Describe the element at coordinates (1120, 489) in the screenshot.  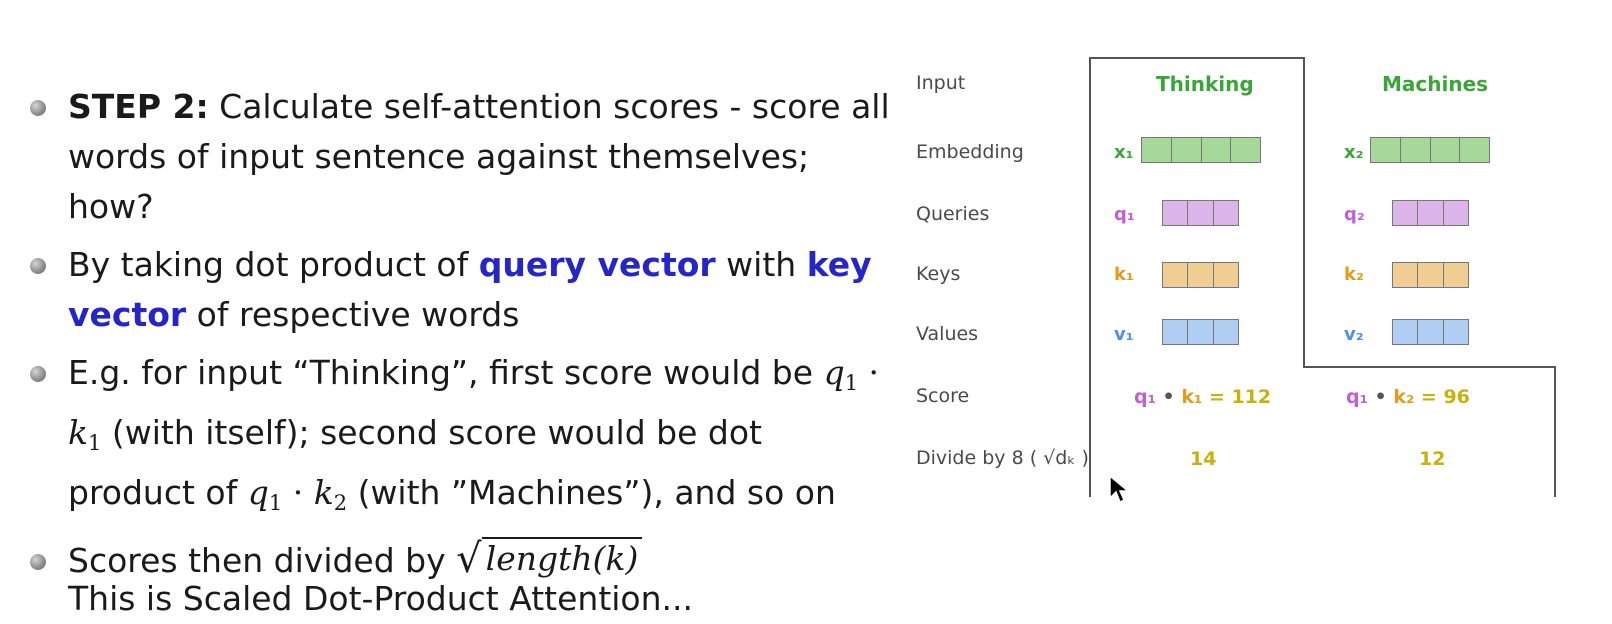
I see `mouse-cursor-icon` at that location.